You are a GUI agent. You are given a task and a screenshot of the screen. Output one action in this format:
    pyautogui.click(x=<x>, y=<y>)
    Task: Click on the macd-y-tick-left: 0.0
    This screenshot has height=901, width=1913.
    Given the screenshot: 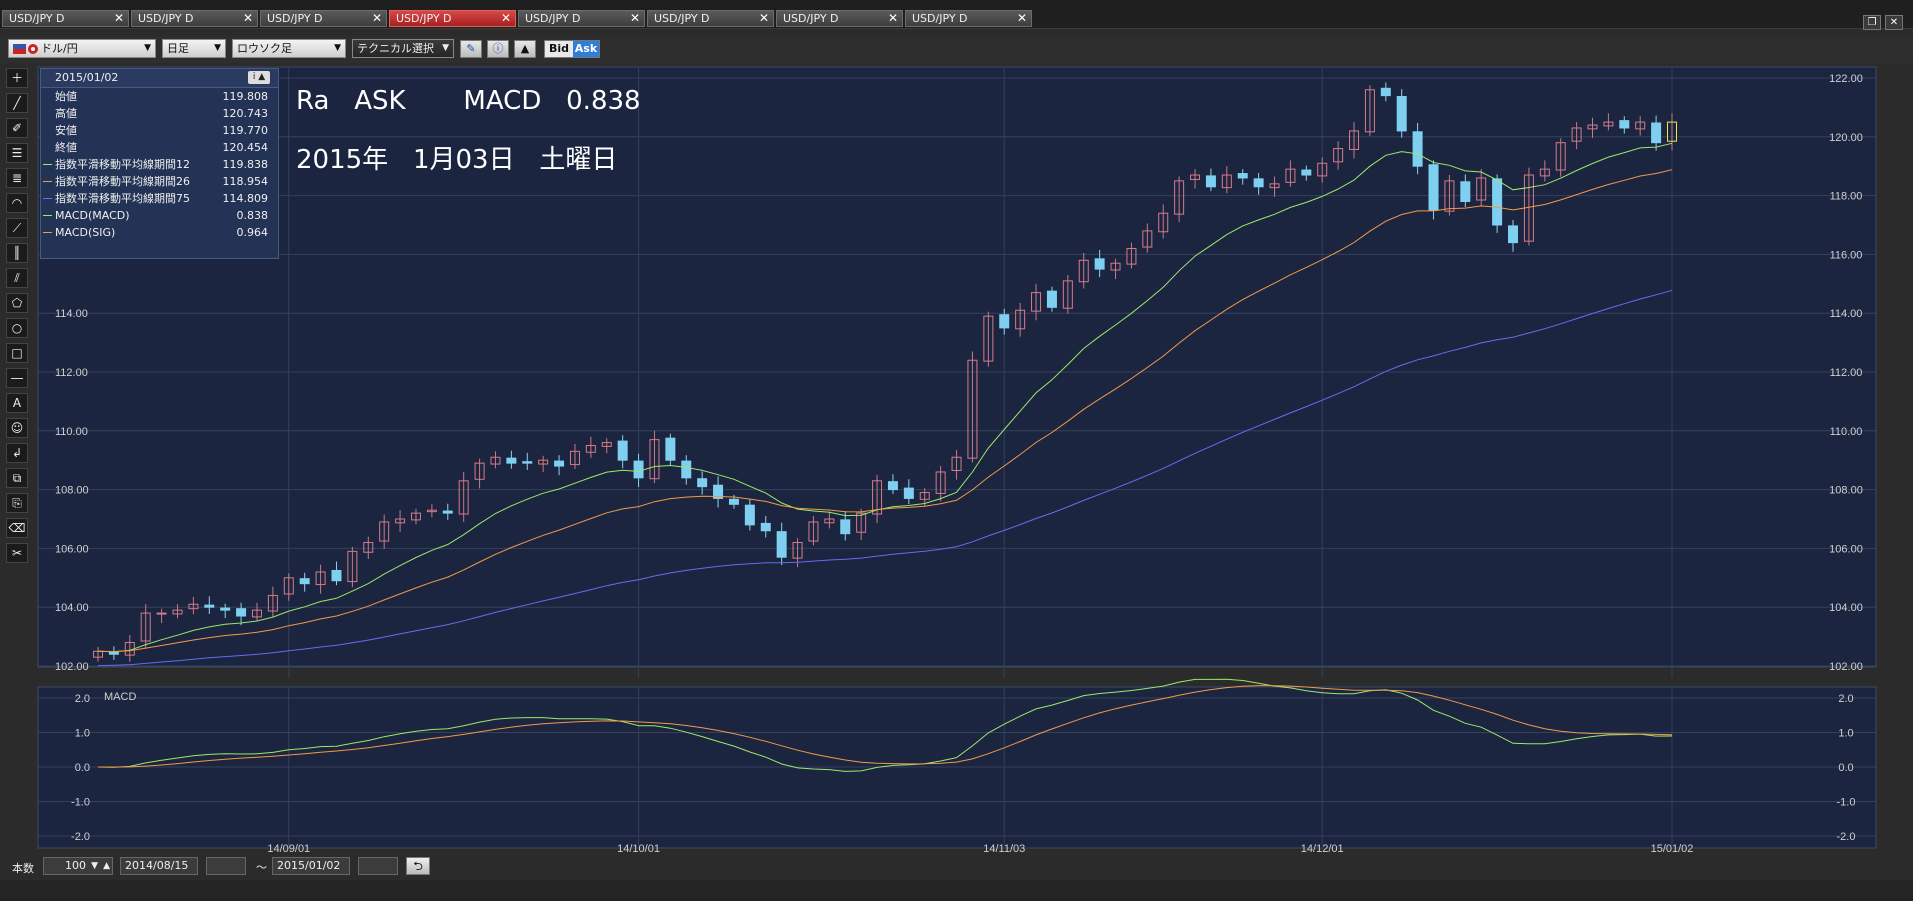 What is the action you would take?
    pyautogui.click(x=82, y=768)
    